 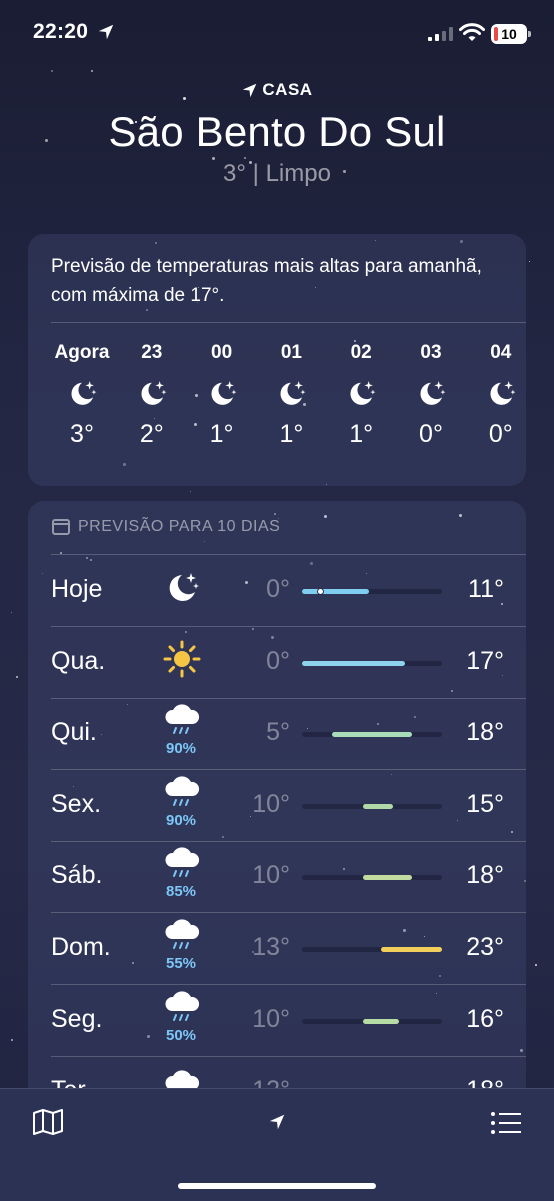 What do you see at coordinates (181, 892) in the screenshot?
I see `precipitation-chance: 85%` at bounding box center [181, 892].